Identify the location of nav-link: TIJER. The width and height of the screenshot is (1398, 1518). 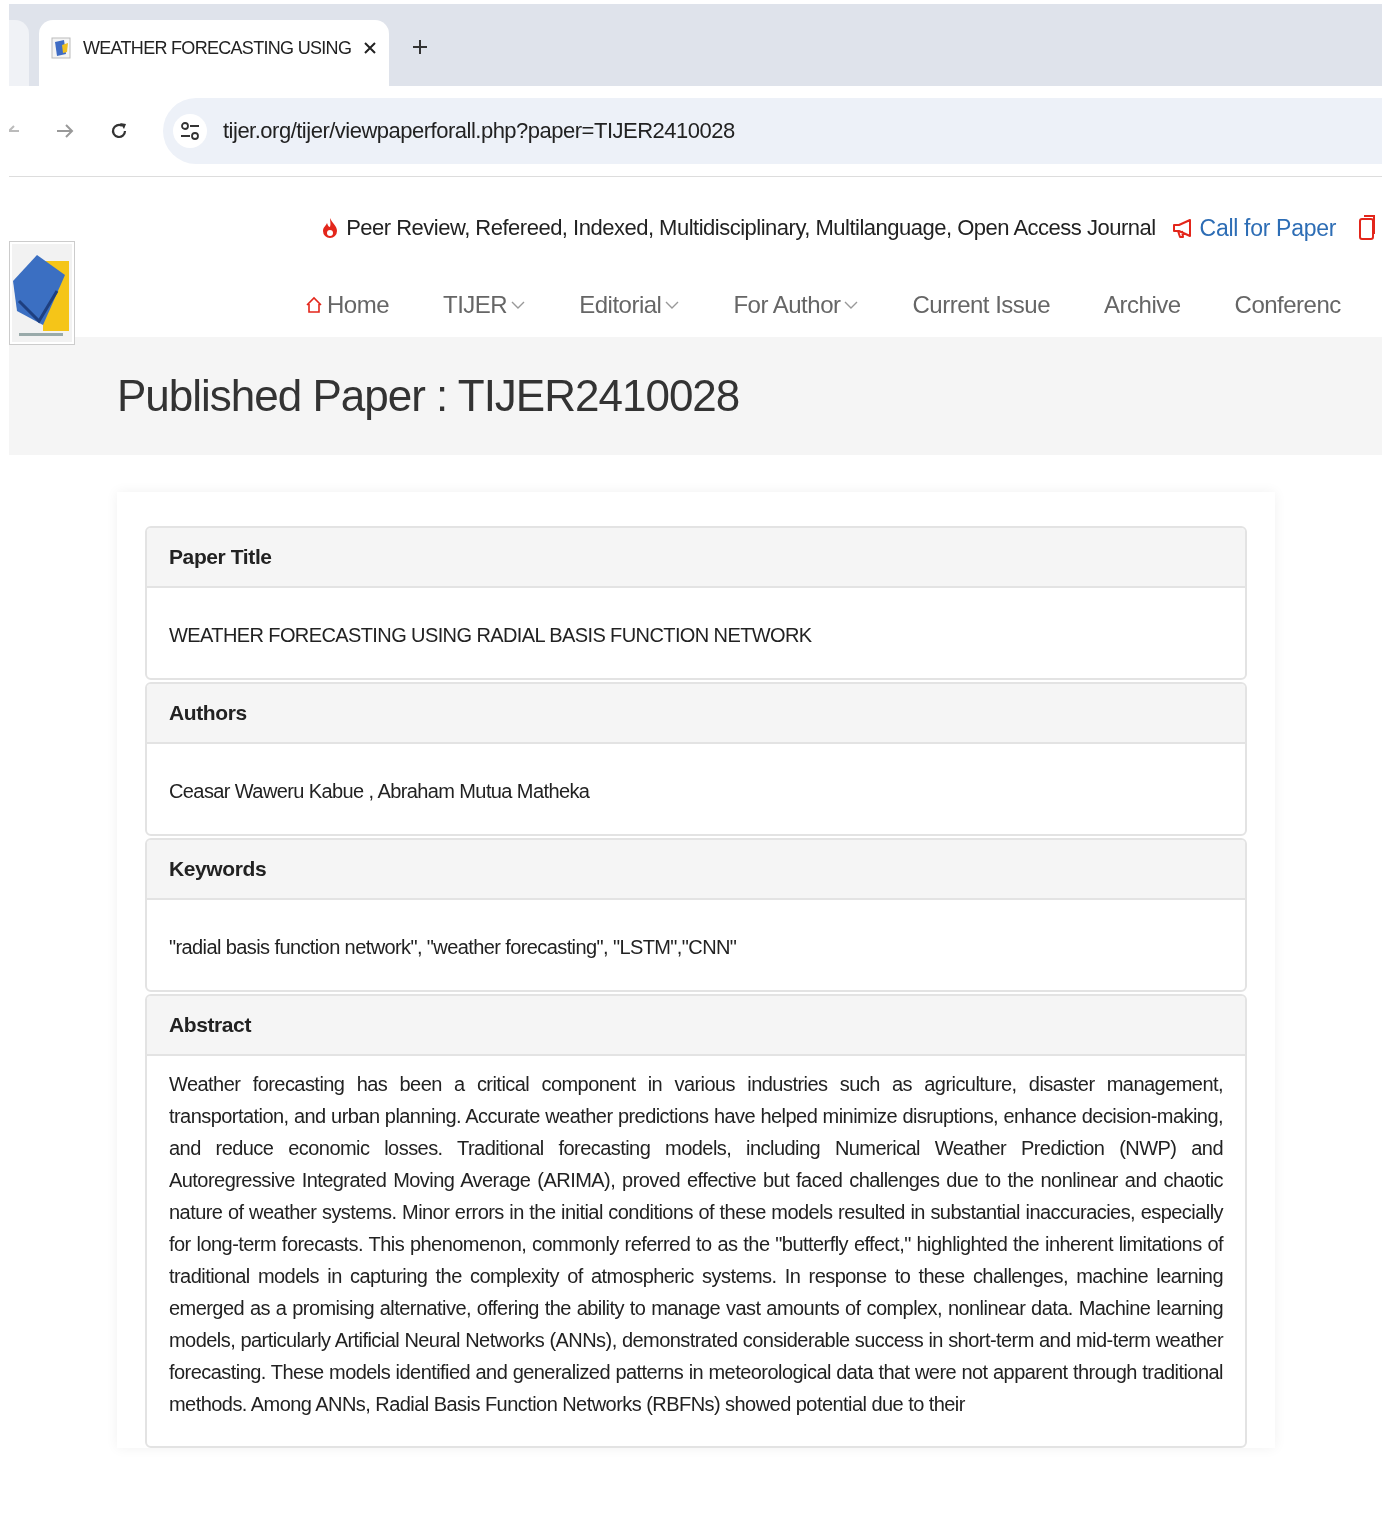
(484, 305).